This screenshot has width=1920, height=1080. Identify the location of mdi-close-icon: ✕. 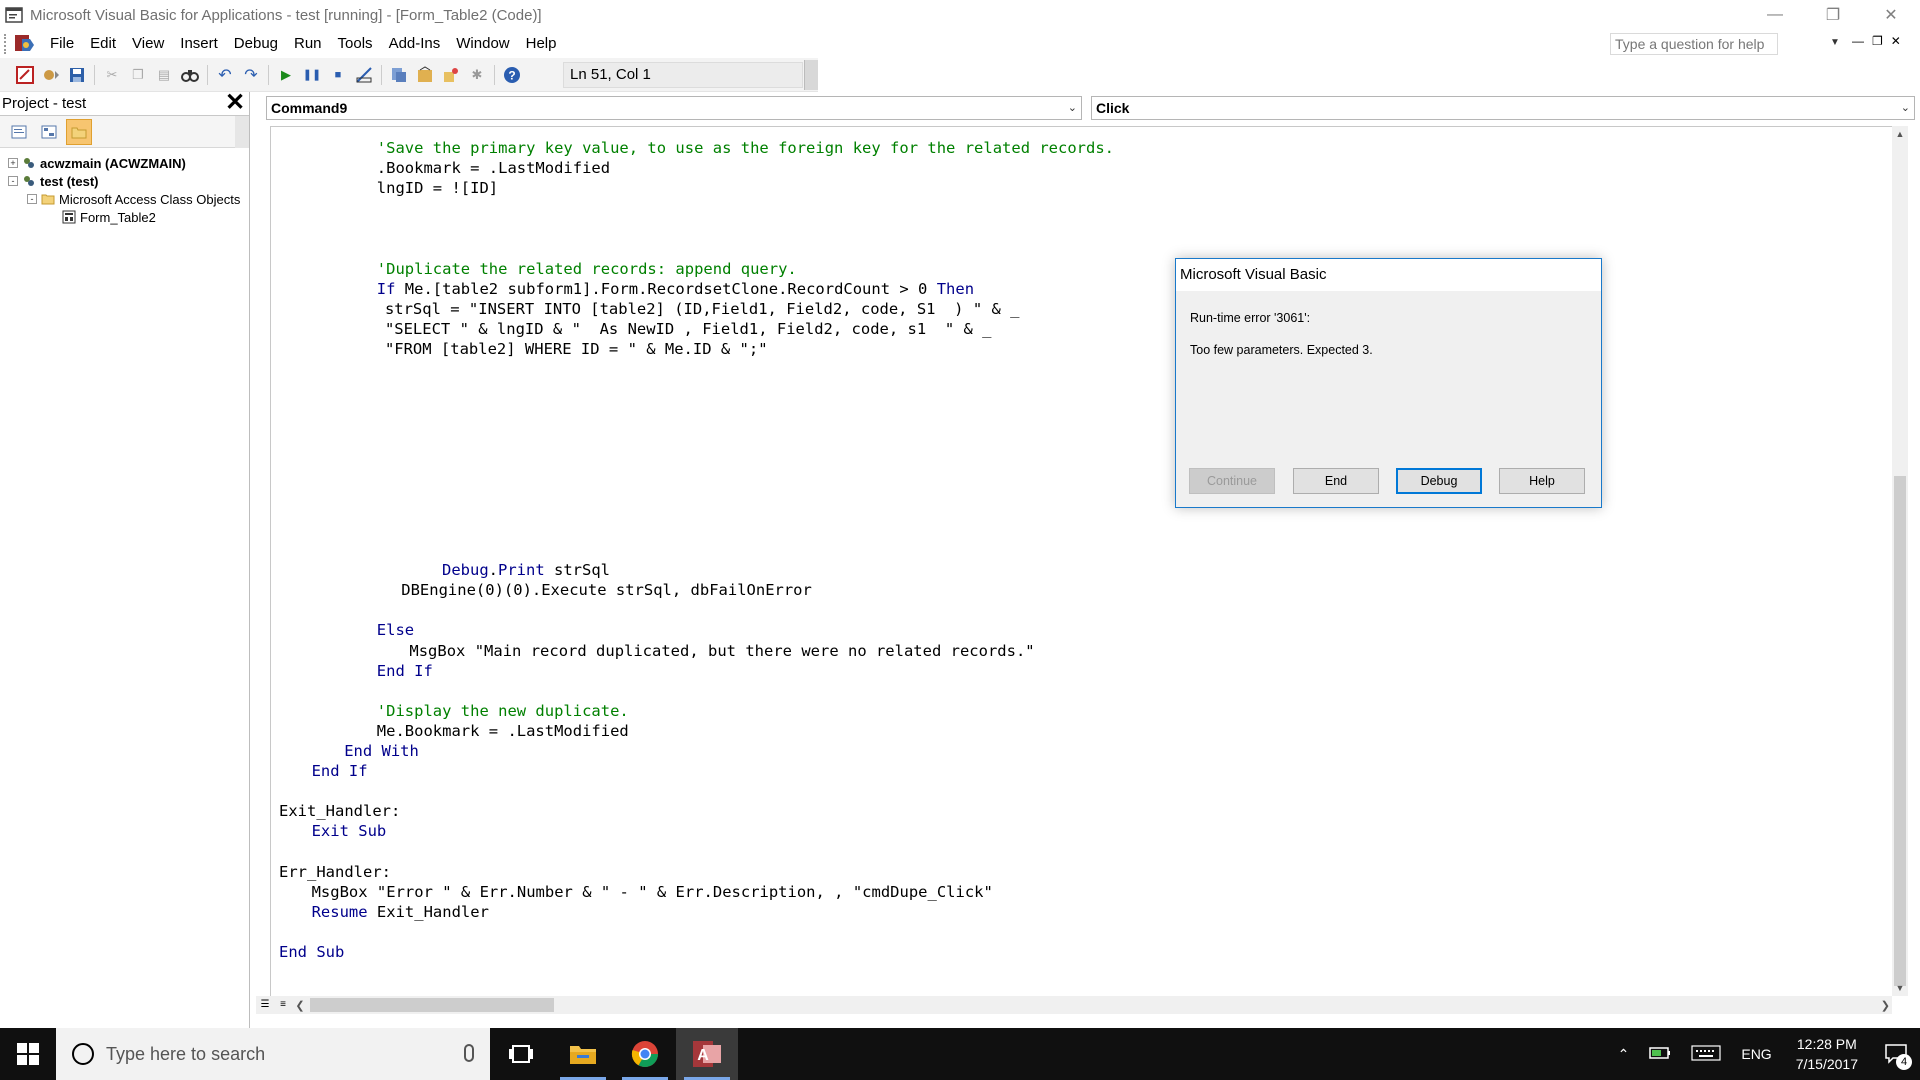
(1896, 41).